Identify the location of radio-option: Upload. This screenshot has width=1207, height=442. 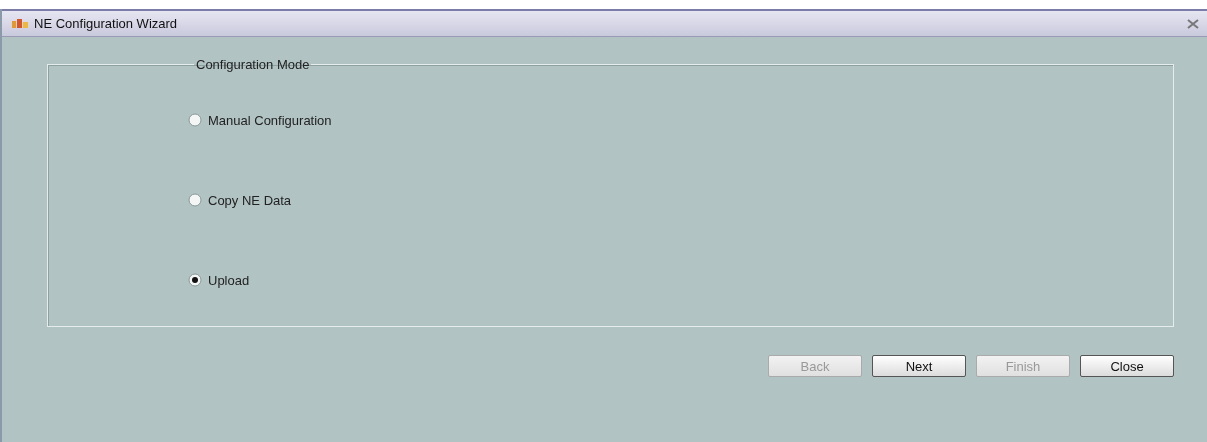
(219, 280).